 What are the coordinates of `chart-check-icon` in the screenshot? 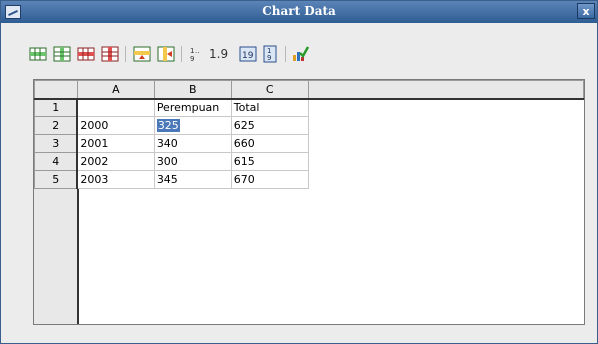 It's located at (300, 54).